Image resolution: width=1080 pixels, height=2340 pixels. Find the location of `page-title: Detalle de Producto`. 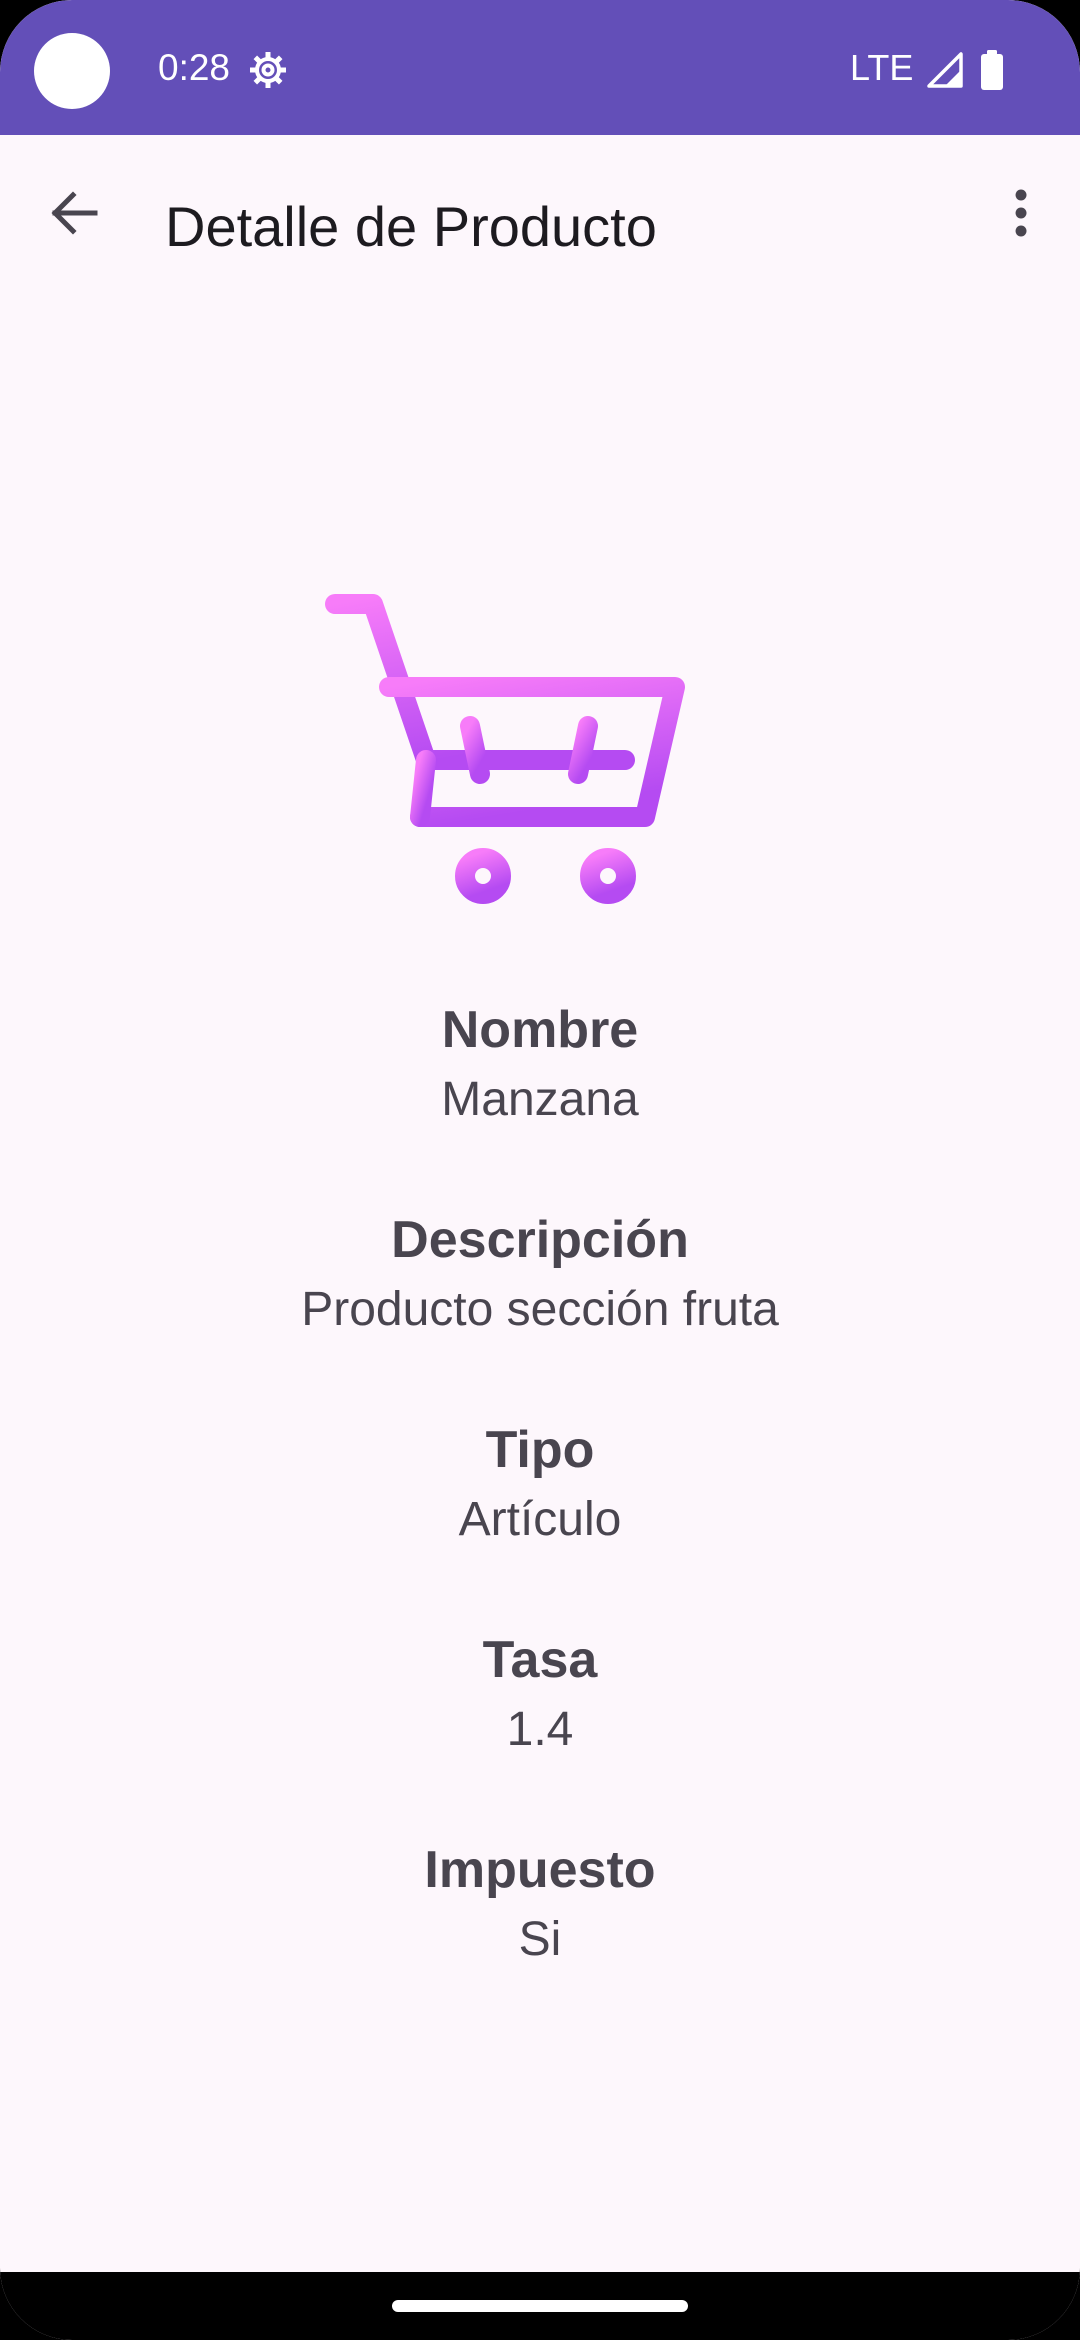

page-title: Detalle de Producto is located at coordinates (411, 226).